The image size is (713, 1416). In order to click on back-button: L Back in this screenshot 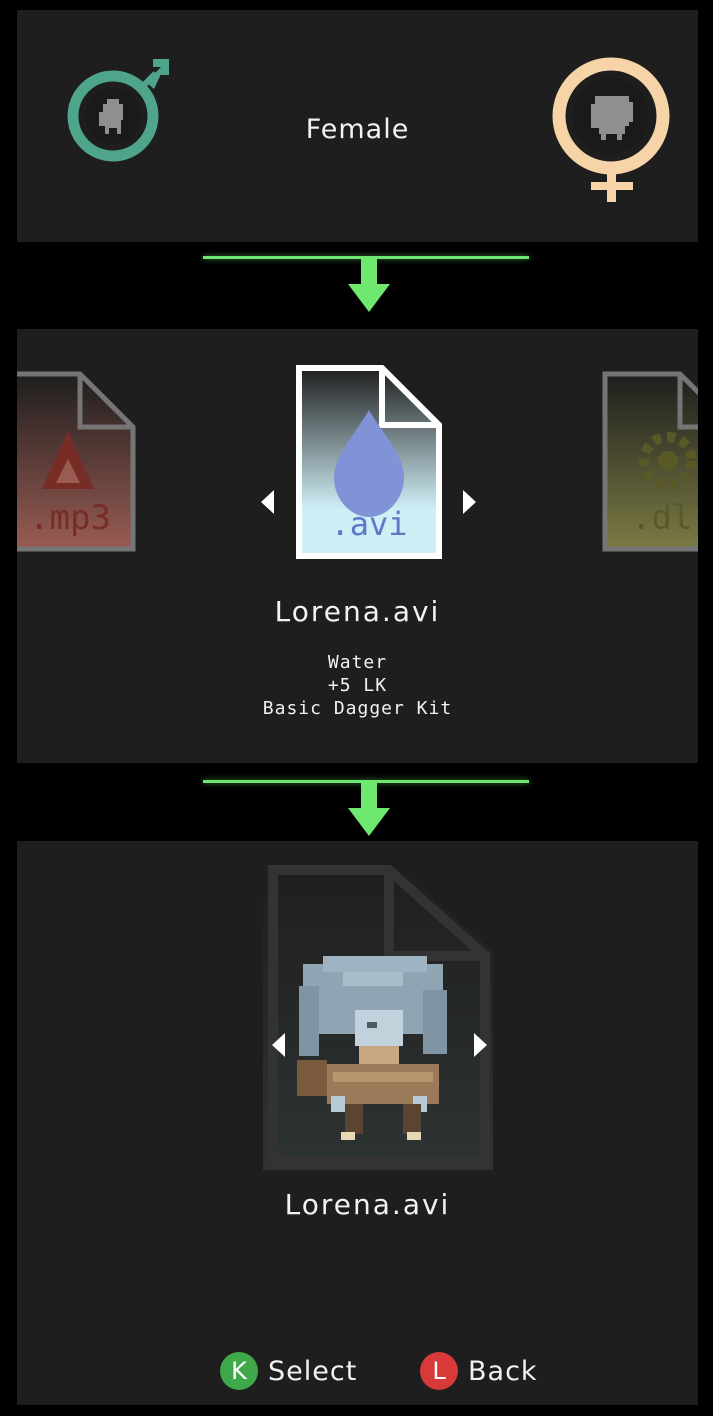, I will do `click(479, 1371)`.